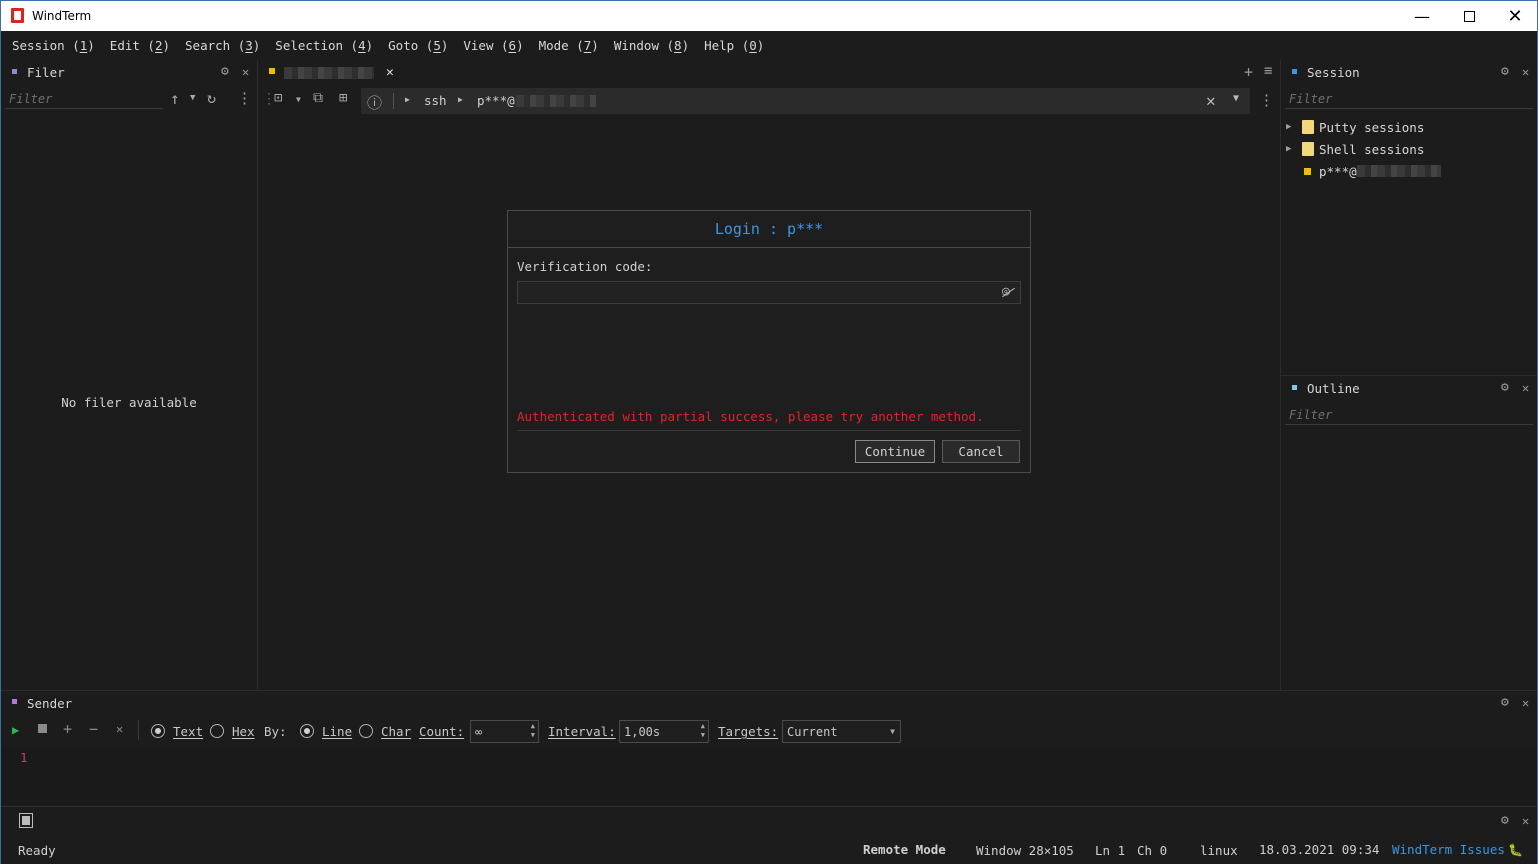 The height and width of the screenshot is (864, 1538). Describe the element at coordinates (366, 732) in the screenshot. I see `char-radio` at that location.